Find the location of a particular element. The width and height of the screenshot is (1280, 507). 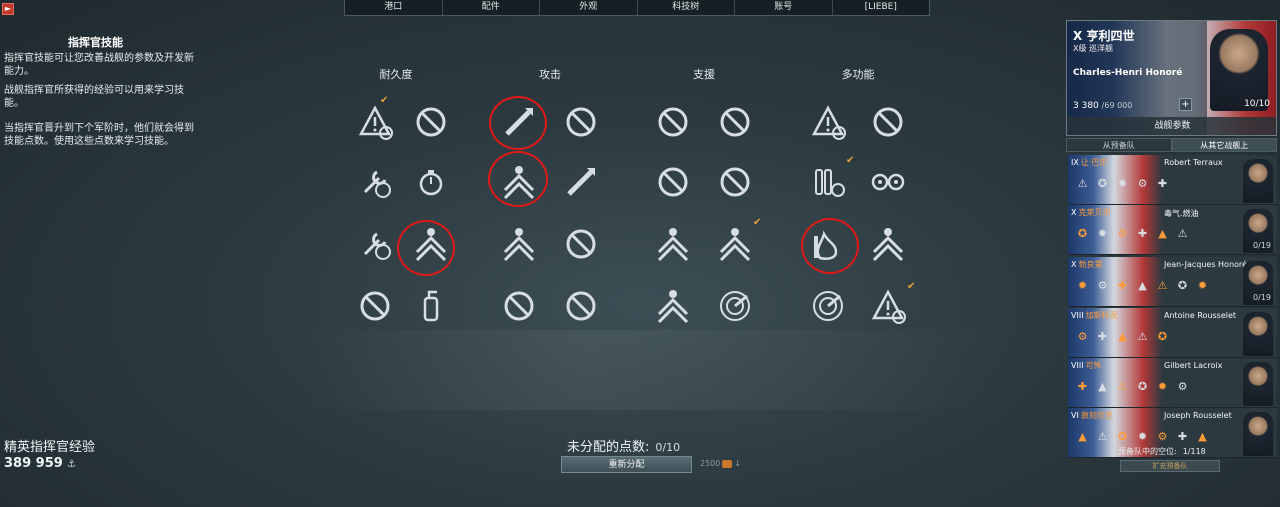

roster-commander-row: X 克莱贝尔 毒气.燃油 ✪ ✹ ⚙ ✚ ▲ ⚠ 0/19 is located at coordinates (1172, 230).